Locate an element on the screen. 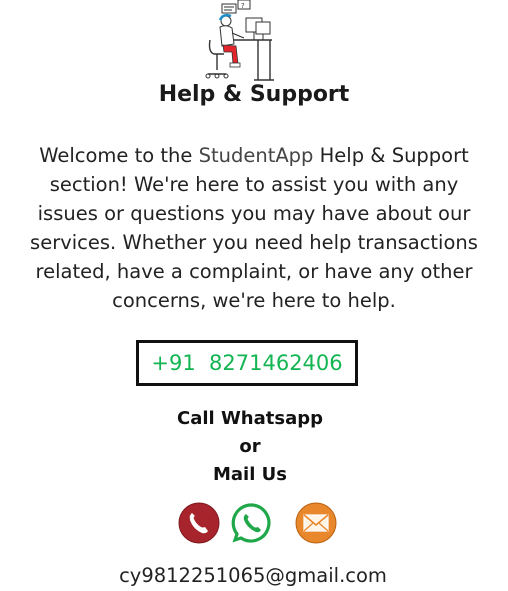 Image resolution: width=508 pixels, height=591 pixels. mail-button is located at coordinates (316, 523).